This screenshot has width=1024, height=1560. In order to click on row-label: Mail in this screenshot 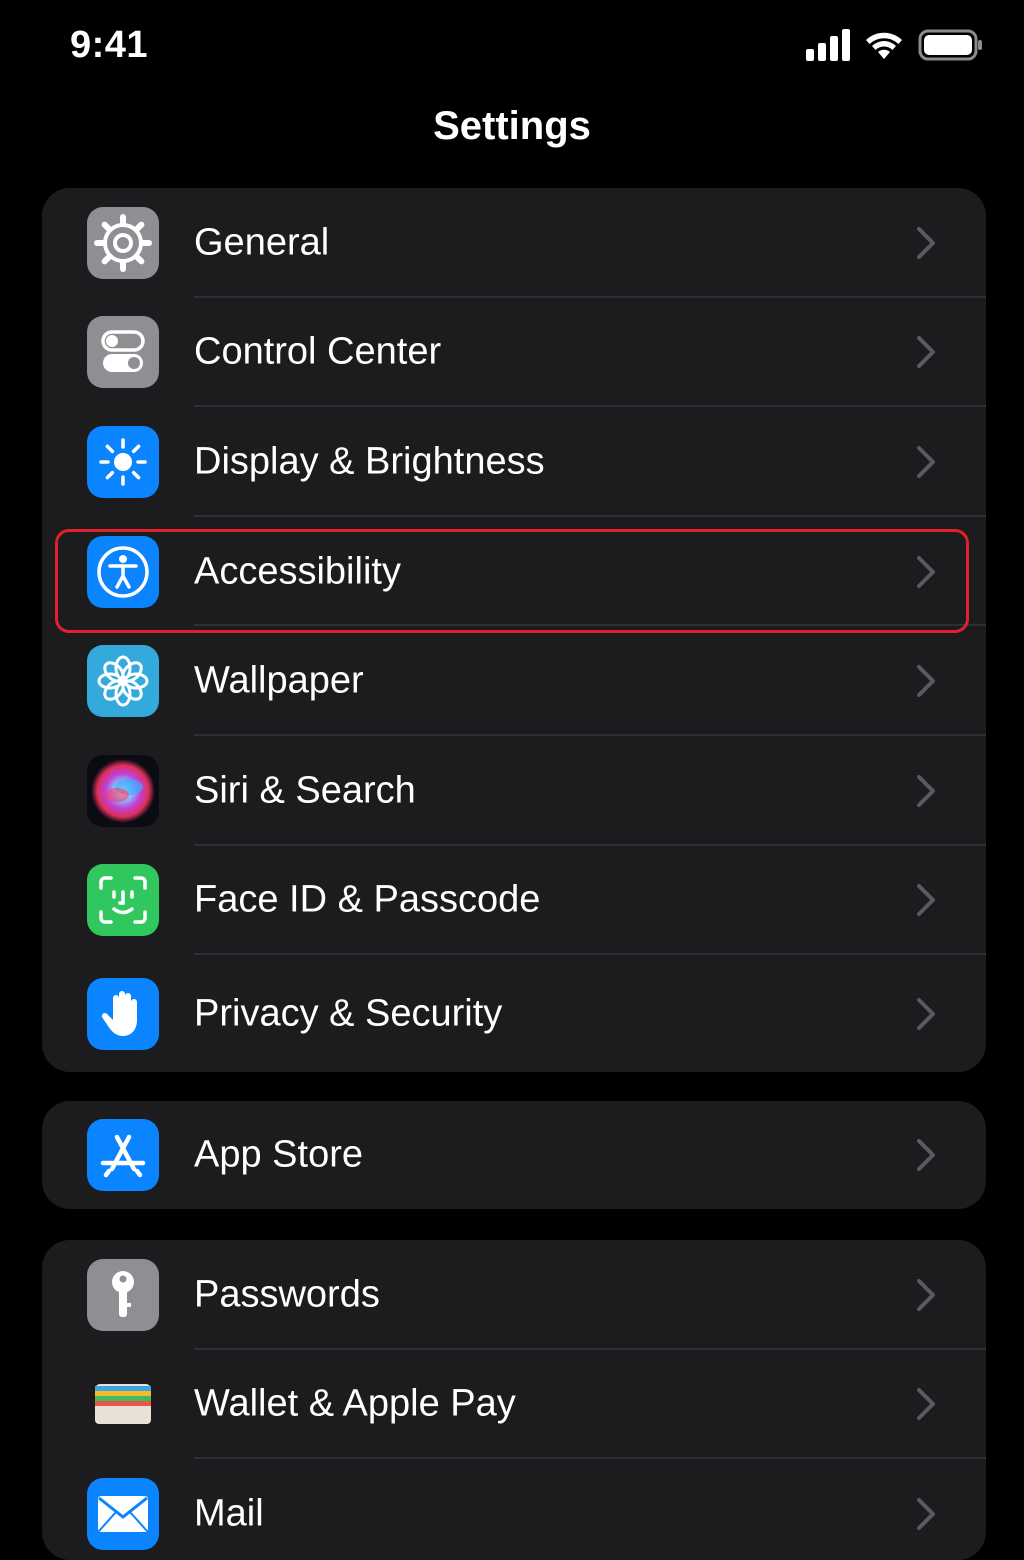, I will do `click(229, 1513)`.